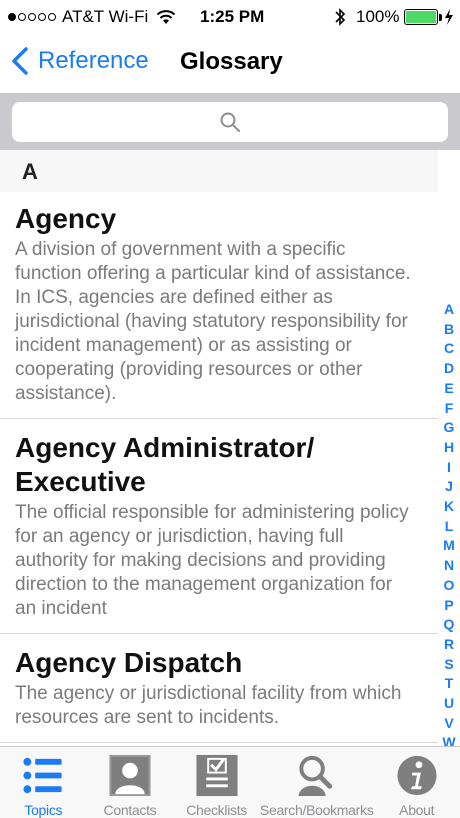  Describe the element at coordinates (449, 369) in the screenshot. I see `index-letter-d: D` at that location.